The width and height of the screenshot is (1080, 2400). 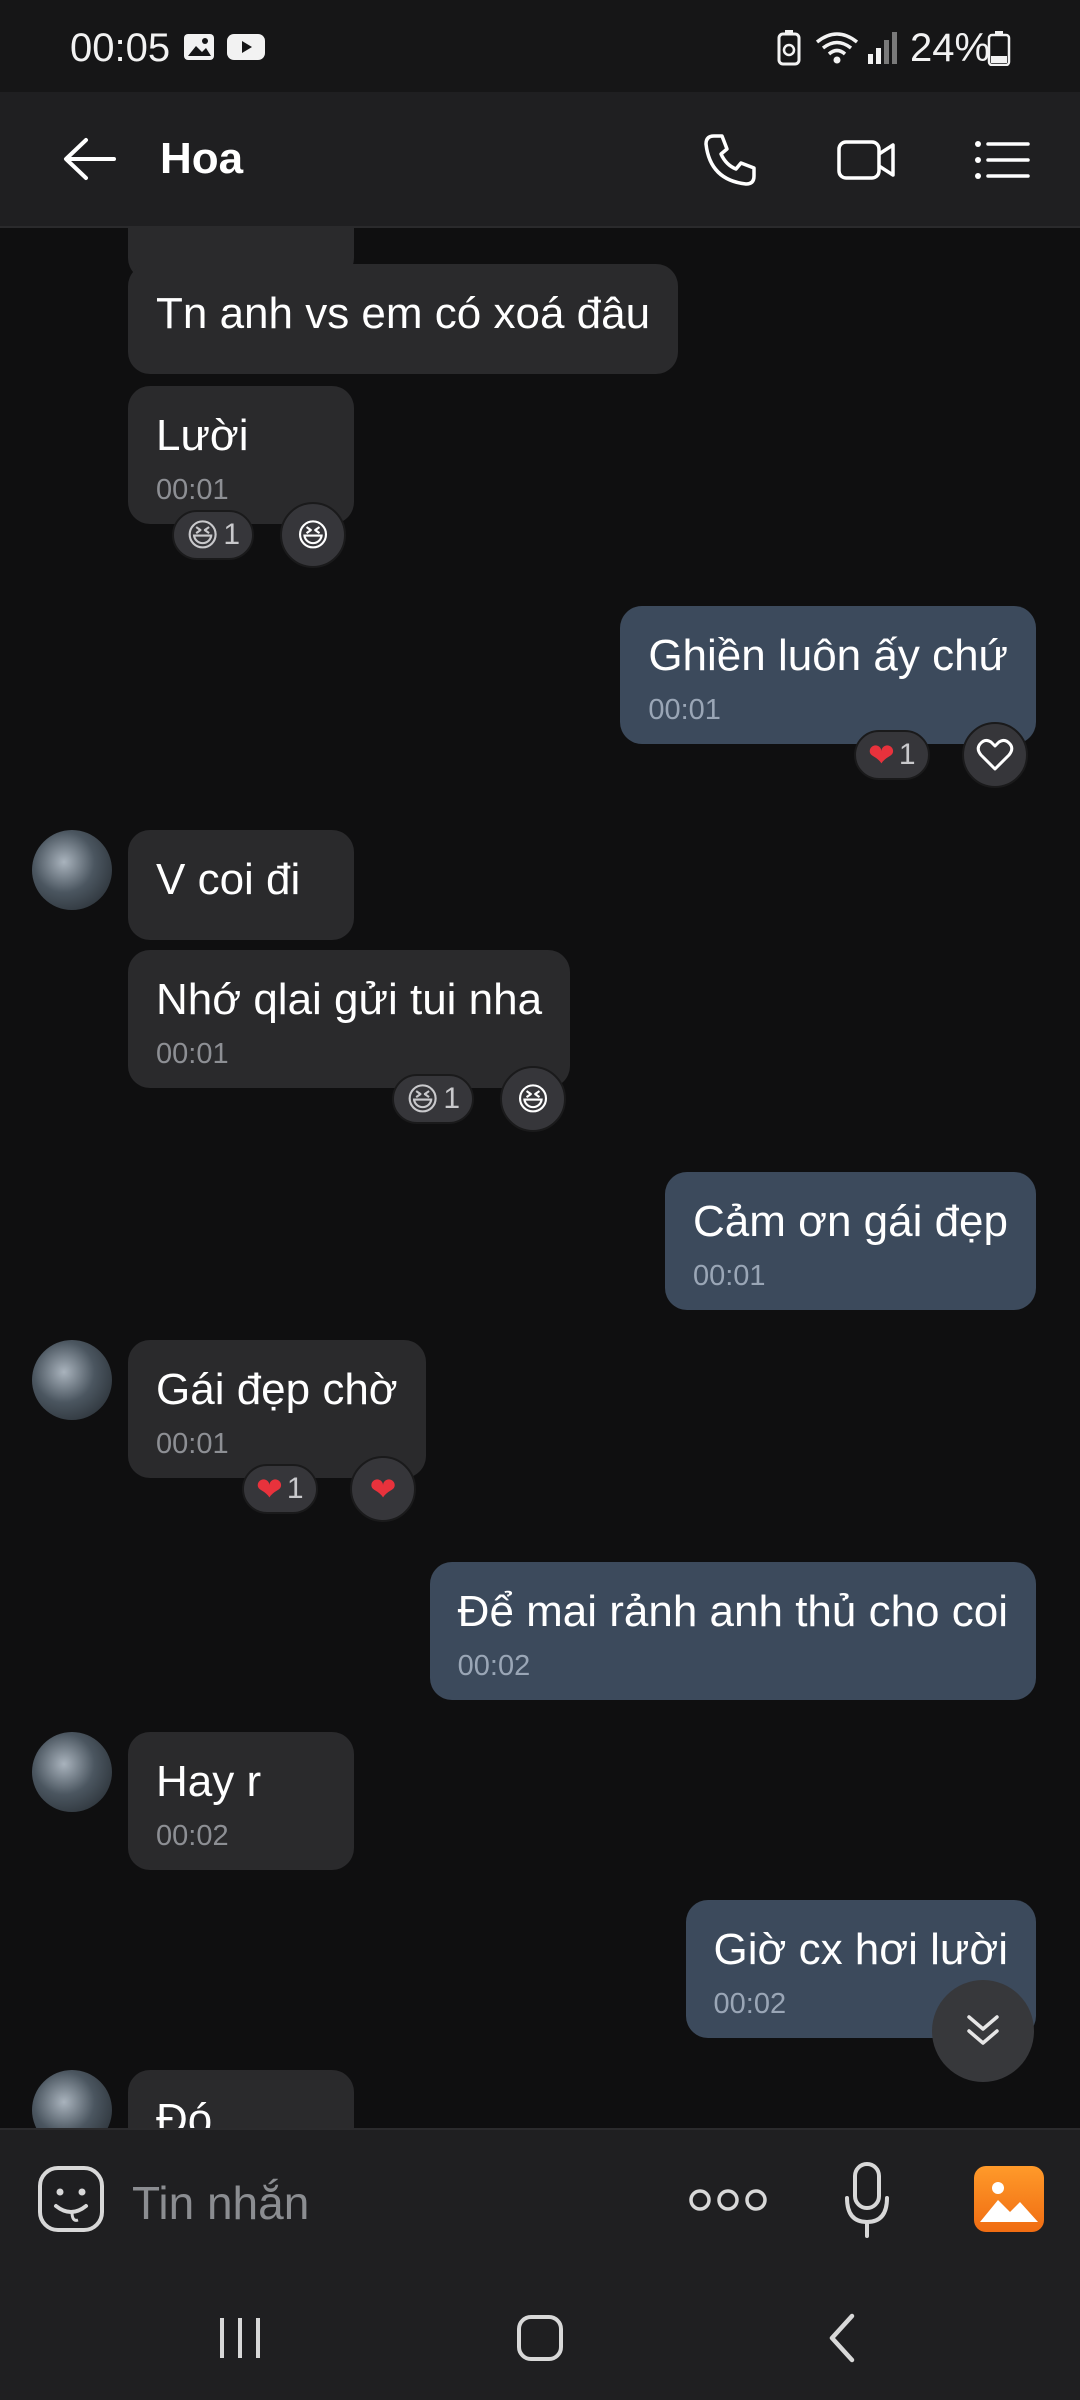 I want to click on battery-saver-icon, so click(x=789, y=48).